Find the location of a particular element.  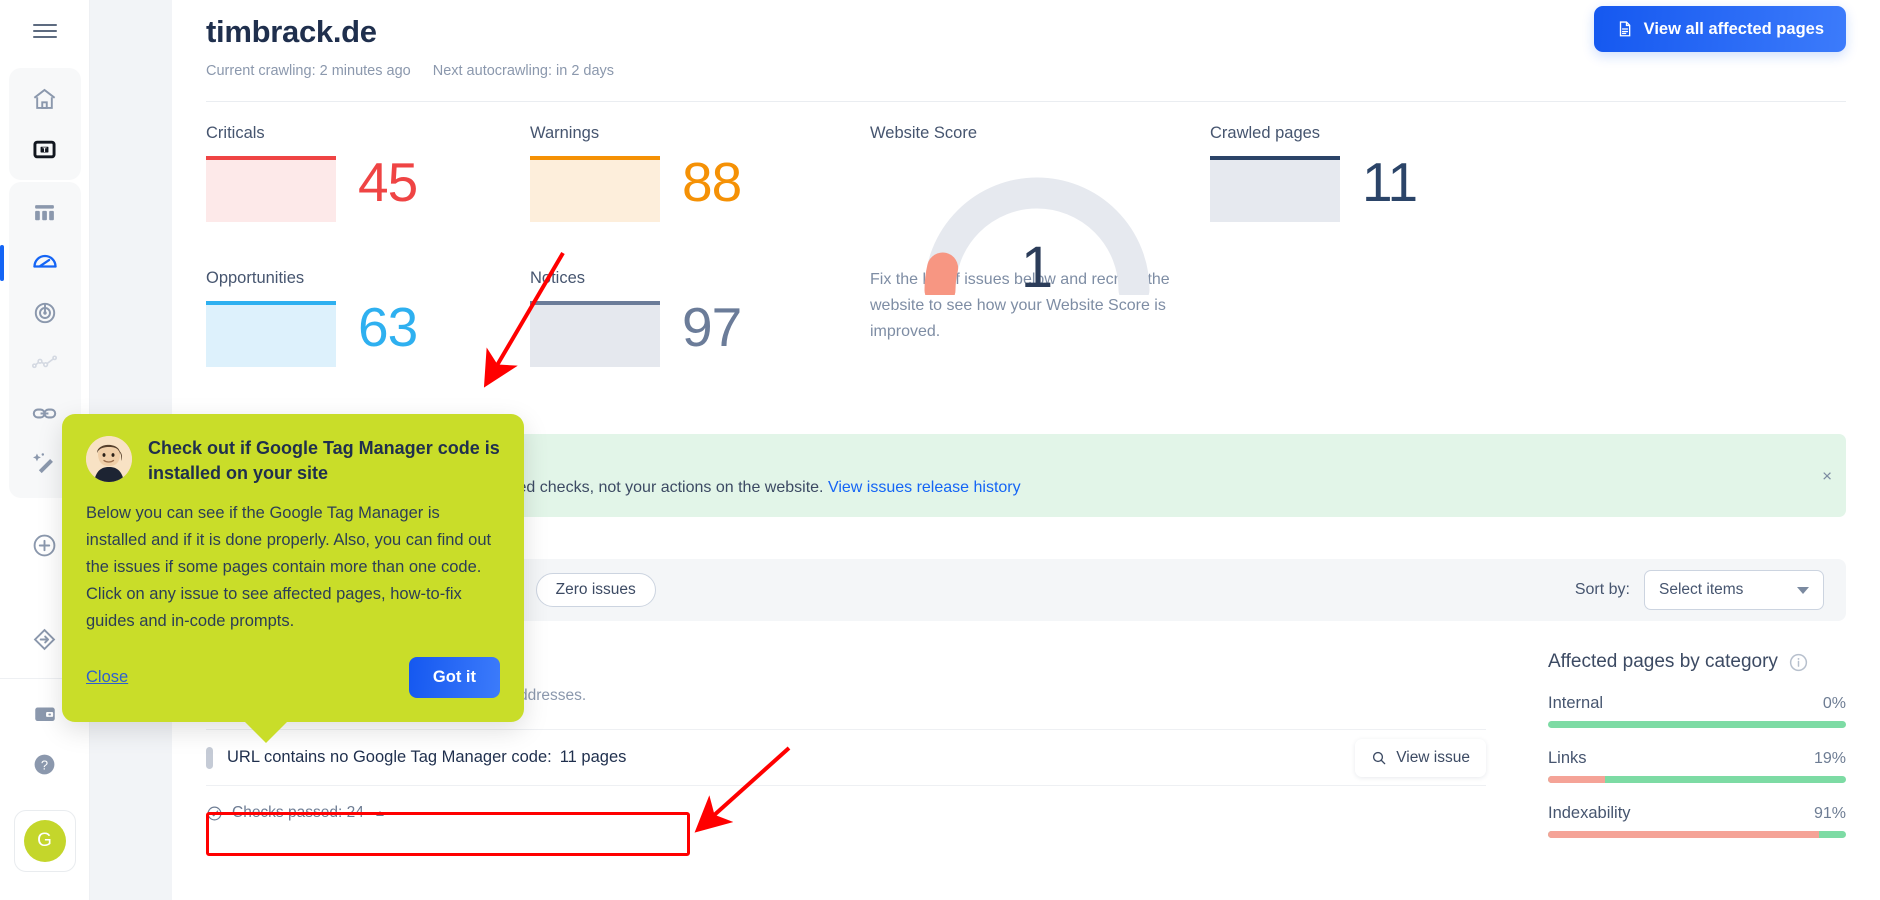

stat-warnings-bar is located at coordinates (595, 189).